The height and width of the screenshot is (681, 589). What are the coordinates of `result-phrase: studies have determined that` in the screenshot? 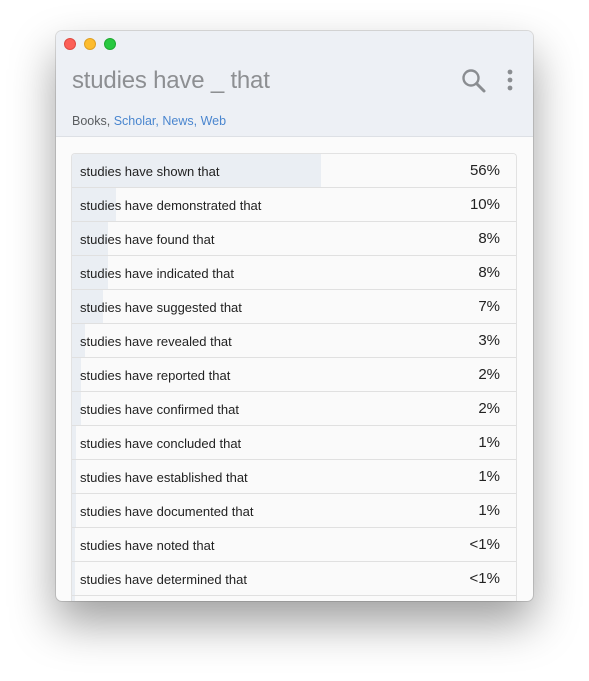 It's located at (163, 579).